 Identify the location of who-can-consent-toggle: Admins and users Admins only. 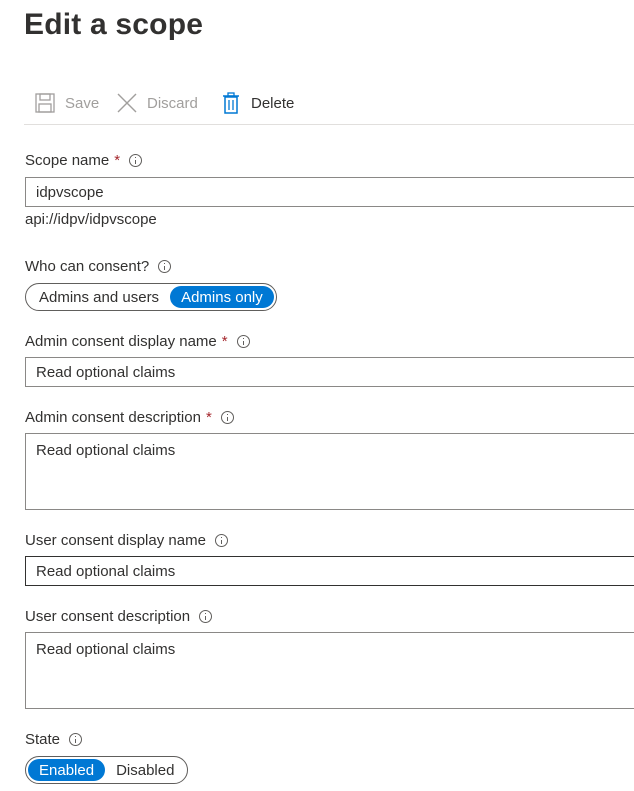
(151, 297).